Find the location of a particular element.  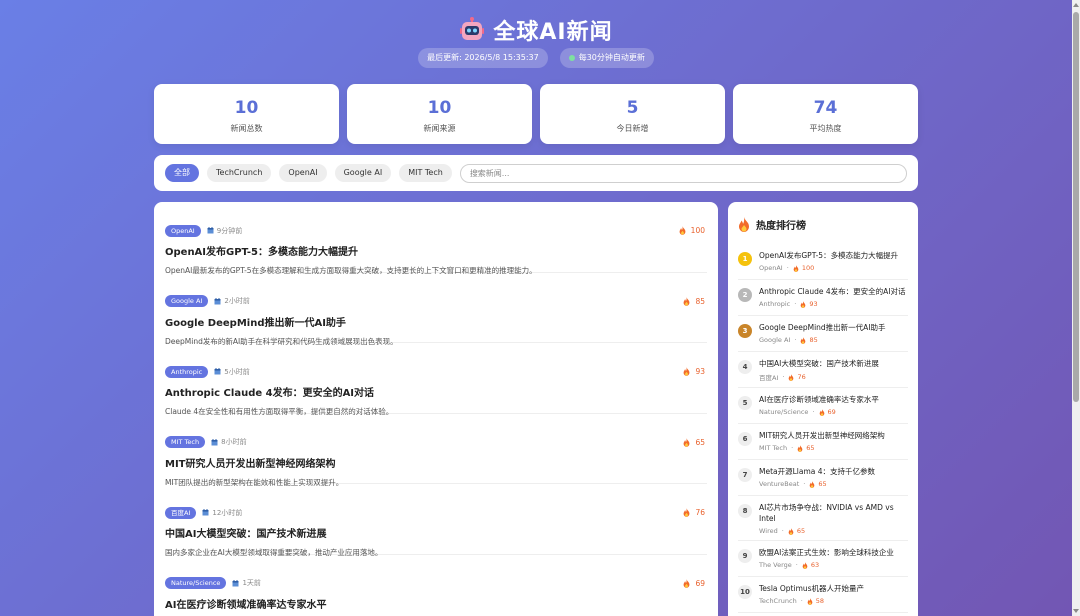

ranking-item: 5 AI在医疗诊断领域准确率达专家水平 Nature/Science · 69 is located at coordinates (823, 406).